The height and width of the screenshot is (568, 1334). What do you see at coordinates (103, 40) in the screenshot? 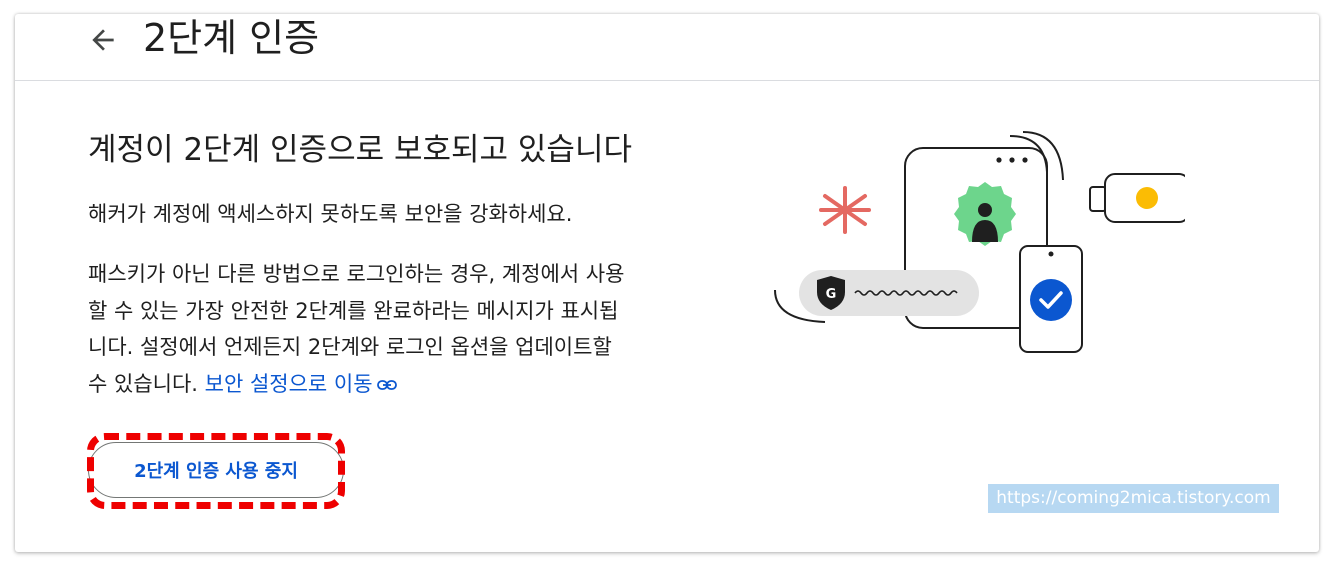
I see `arrow-back-icon` at bounding box center [103, 40].